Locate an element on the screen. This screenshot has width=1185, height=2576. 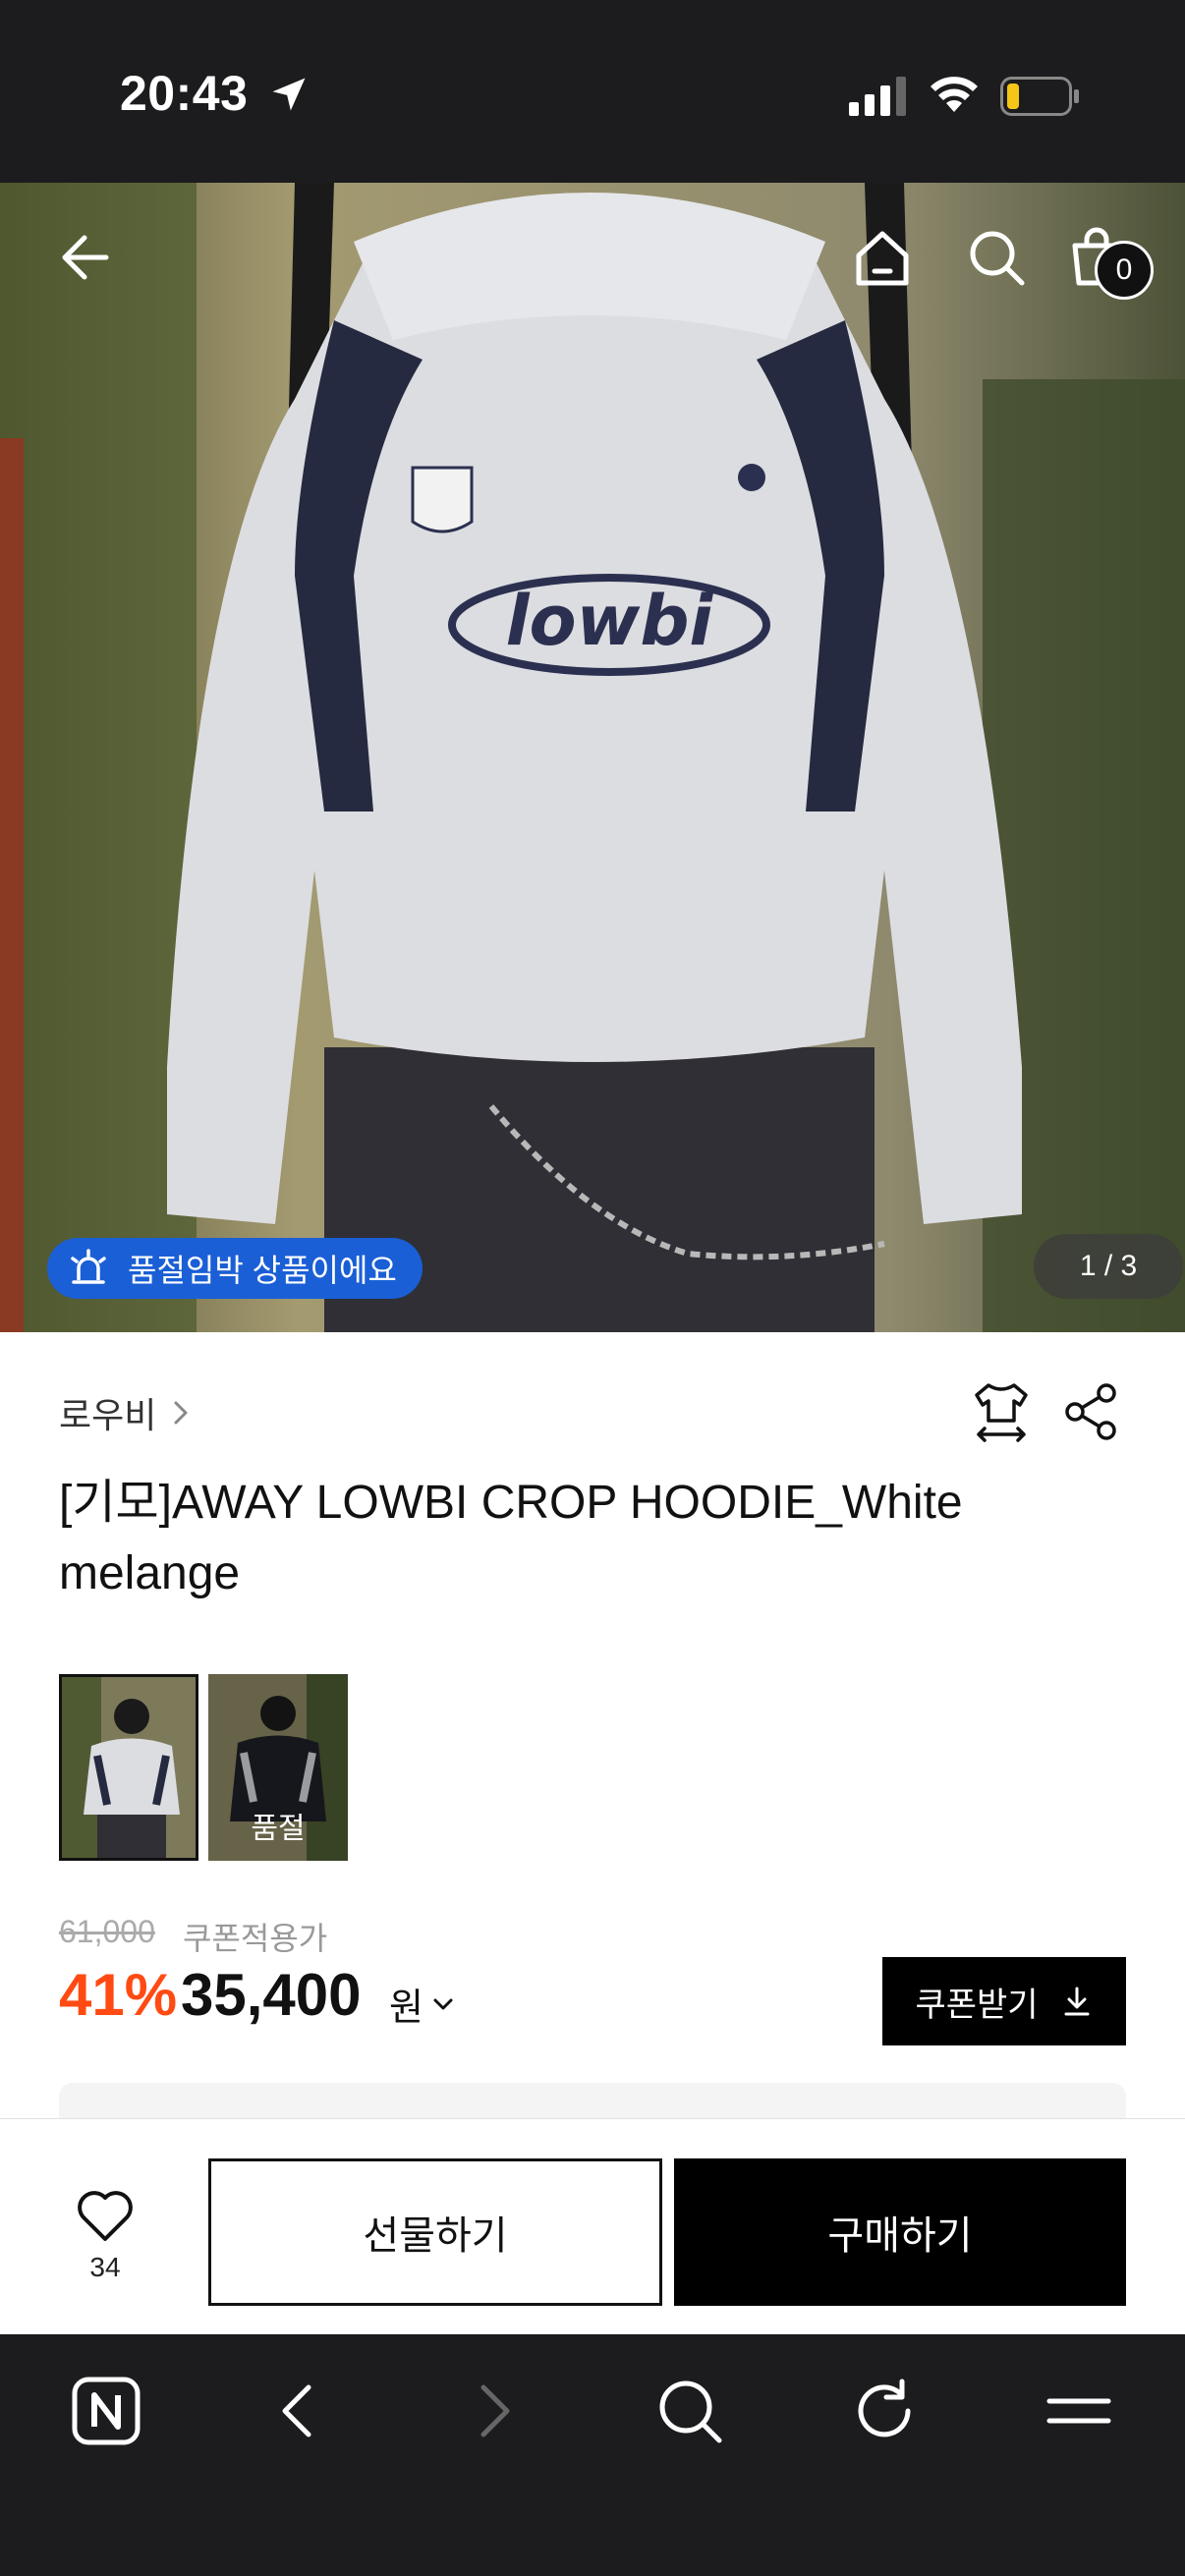
buy-button: 구매하기 is located at coordinates (900, 2232).